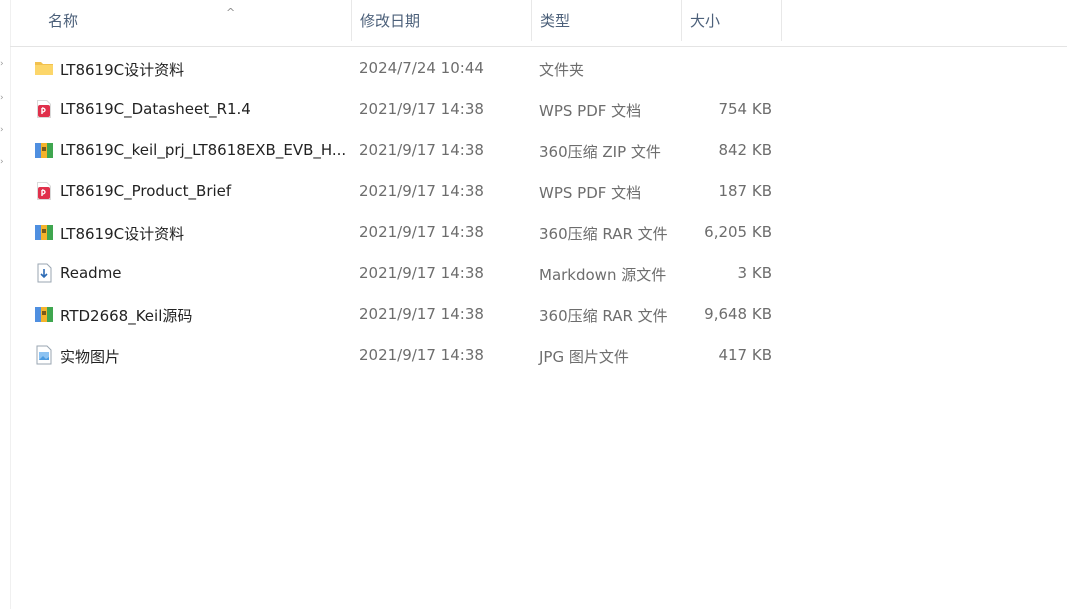  Describe the element at coordinates (44, 273) in the screenshot. I see `markdown-file-icon` at that location.